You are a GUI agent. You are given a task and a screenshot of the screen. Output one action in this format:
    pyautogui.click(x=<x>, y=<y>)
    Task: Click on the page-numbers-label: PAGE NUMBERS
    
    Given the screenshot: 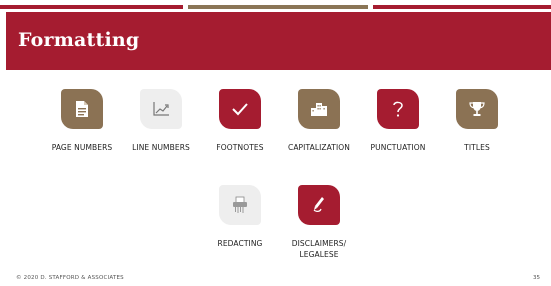 What is the action you would take?
    pyautogui.click(x=82, y=147)
    